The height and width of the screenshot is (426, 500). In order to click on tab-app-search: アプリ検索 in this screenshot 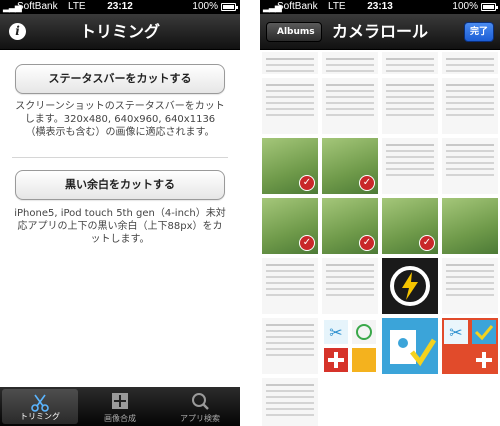, I will do `click(200, 406)`.